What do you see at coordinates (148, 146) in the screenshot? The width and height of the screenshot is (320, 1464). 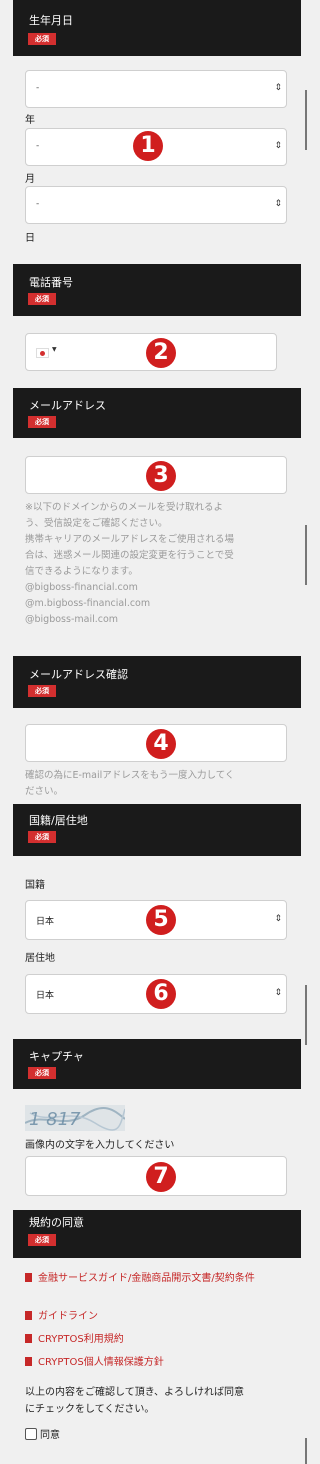 I see `annotation-badge: 1` at bounding box center [148, 146].